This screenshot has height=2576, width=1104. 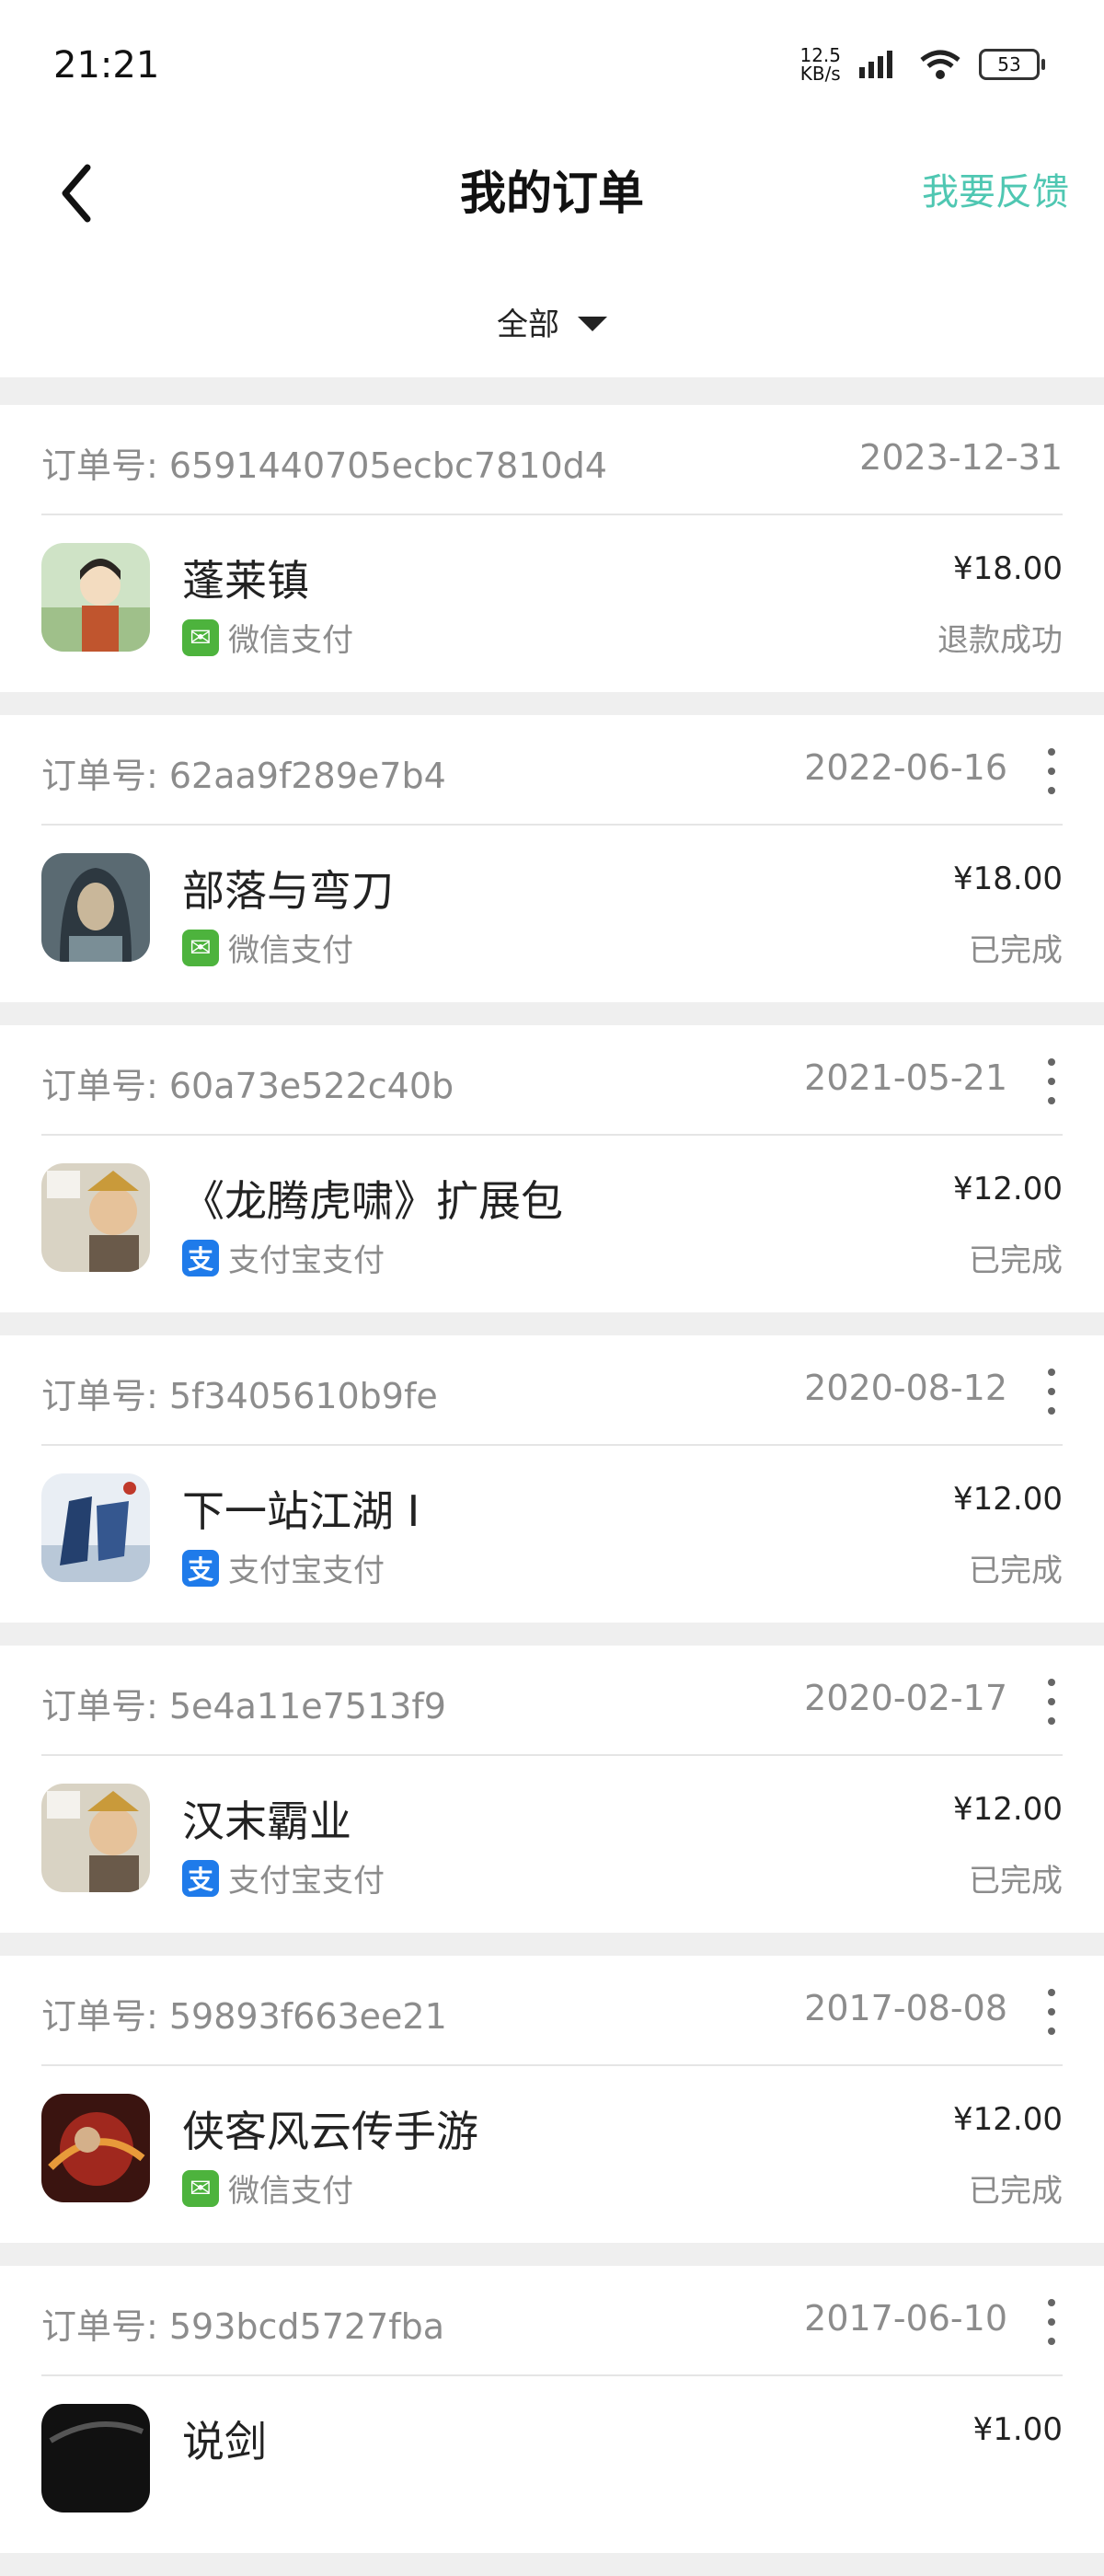 What do you see at coordinates (224, 2442) in the screenshot?
I see `game-title: 说剑` at bounding box center [224, 2442].